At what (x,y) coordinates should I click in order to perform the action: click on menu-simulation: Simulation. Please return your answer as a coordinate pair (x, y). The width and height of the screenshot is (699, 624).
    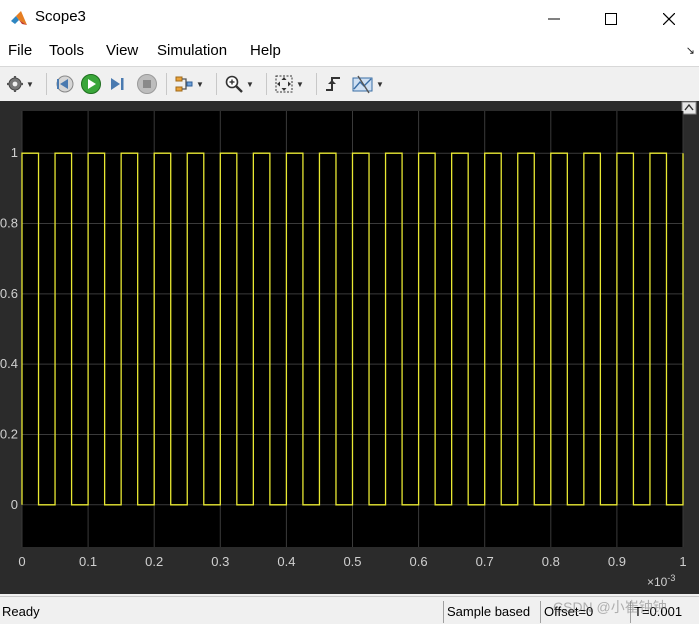
    Looking at the image, I should click on (192, 50).